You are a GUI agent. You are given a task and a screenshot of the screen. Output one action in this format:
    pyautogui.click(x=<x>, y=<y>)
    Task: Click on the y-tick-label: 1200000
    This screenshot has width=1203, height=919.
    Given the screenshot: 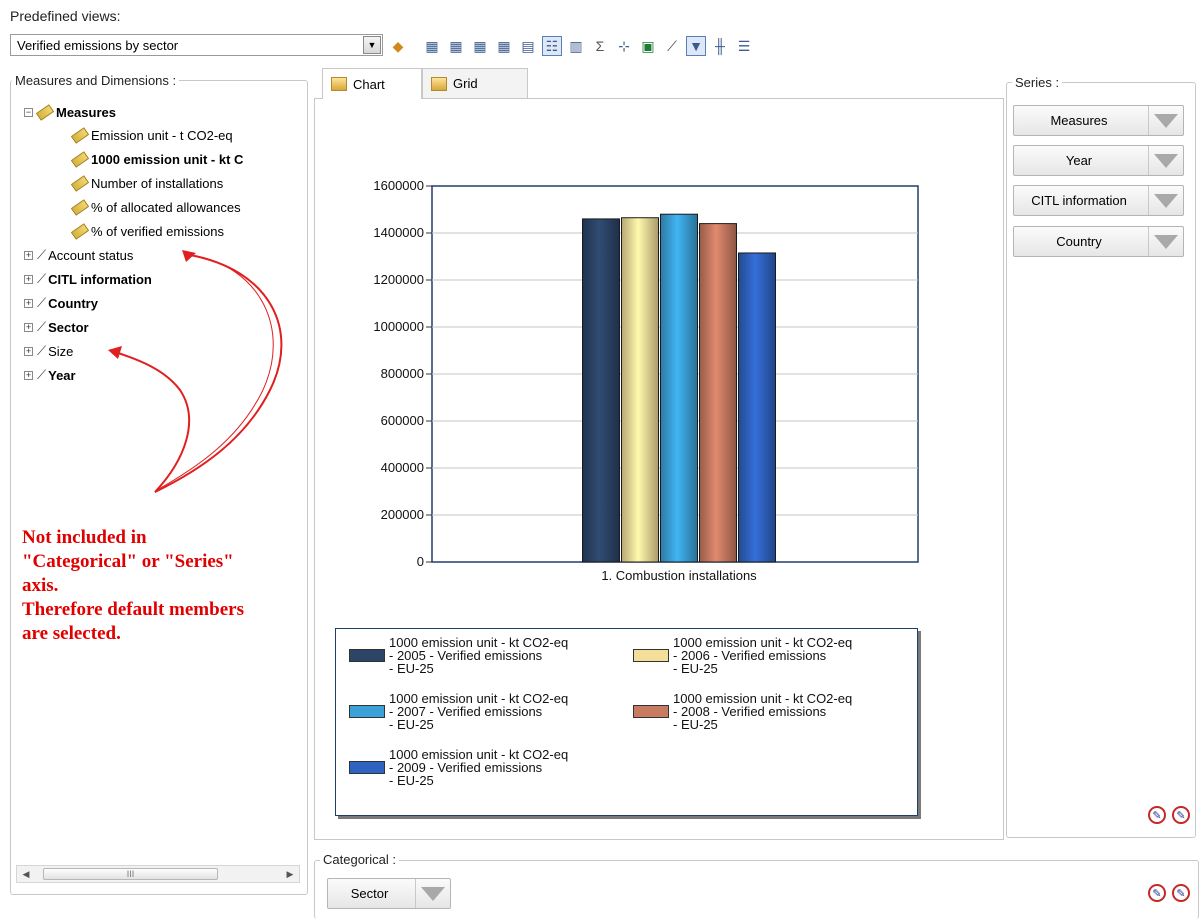 What is the action you would take?
    pyautogui.click(x=398, y=279)
    